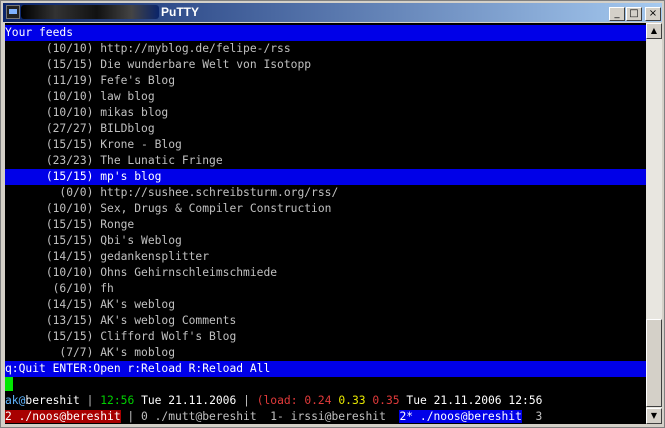  I want to click on feed-name: mp's blog, so click(131, 176).